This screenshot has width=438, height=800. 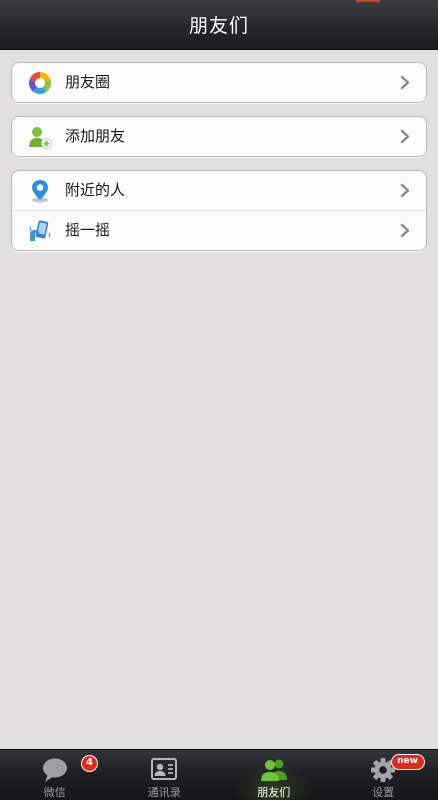 I want to click on menu-group-discover: 附近的人 摇一摇, so click(x=219, y=210).